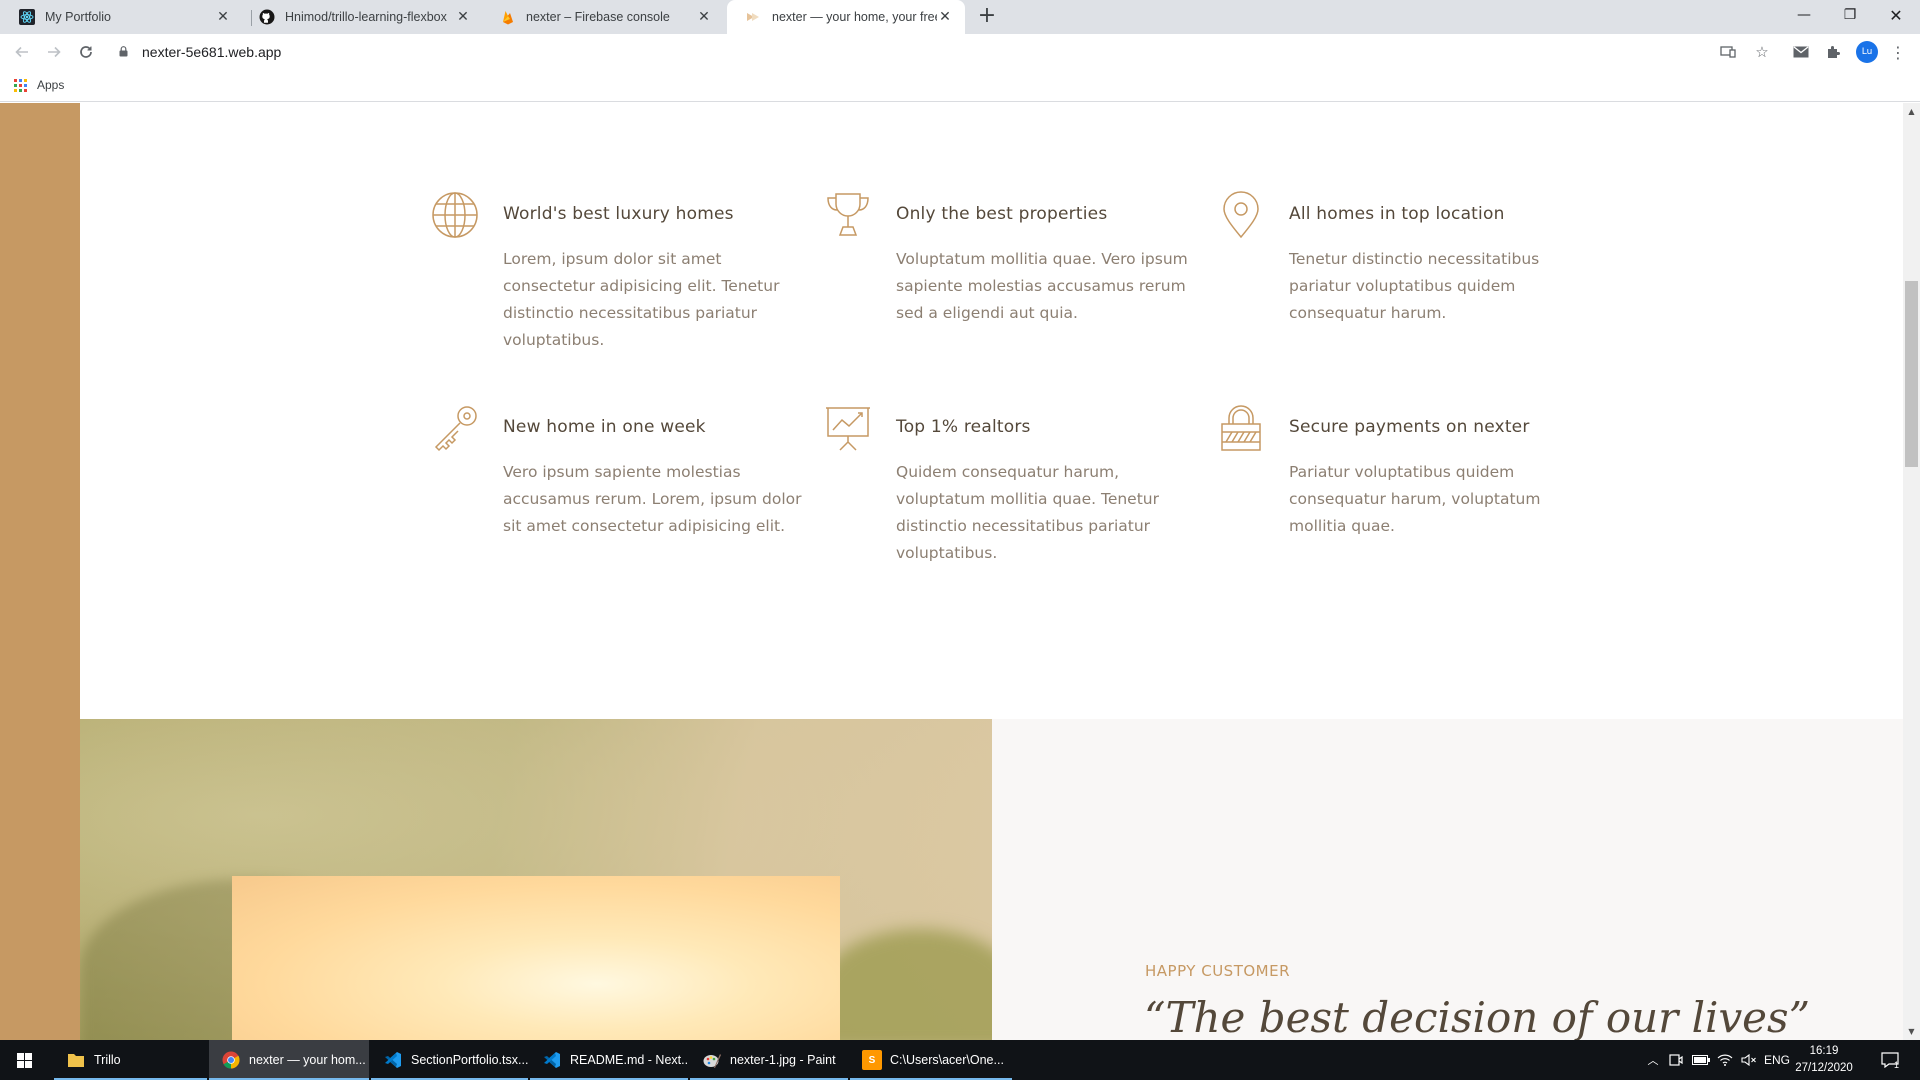  What do you see at coordinates (27, 17) in the screenshot?
I see `react-icon` at bounding box center [27, 17].